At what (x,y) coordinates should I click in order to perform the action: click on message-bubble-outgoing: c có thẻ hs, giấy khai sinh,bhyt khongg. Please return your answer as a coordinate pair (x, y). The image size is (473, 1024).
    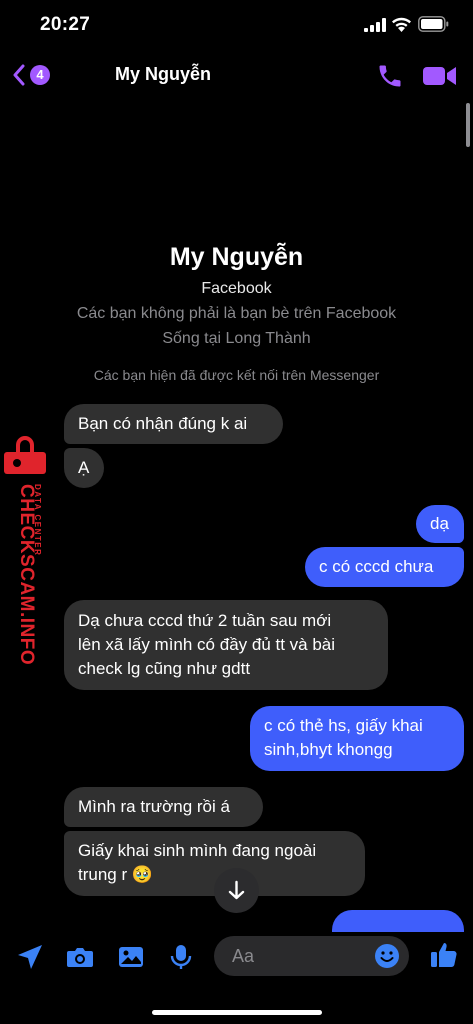
    Looking at the image, I should click on (357, 738).